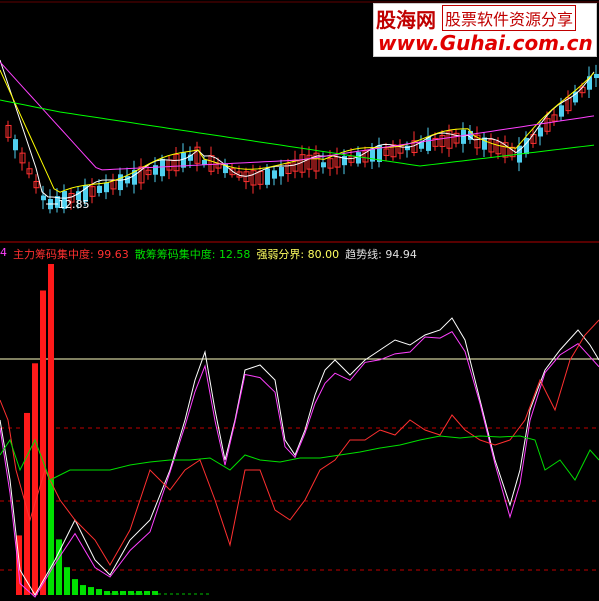 The width and height of the screenshot is (599, 601). What do you see at coordinates (401, 254) in the screenshot?
I see `legend-trend-value: 94.94` at bounding box center [401, 254].